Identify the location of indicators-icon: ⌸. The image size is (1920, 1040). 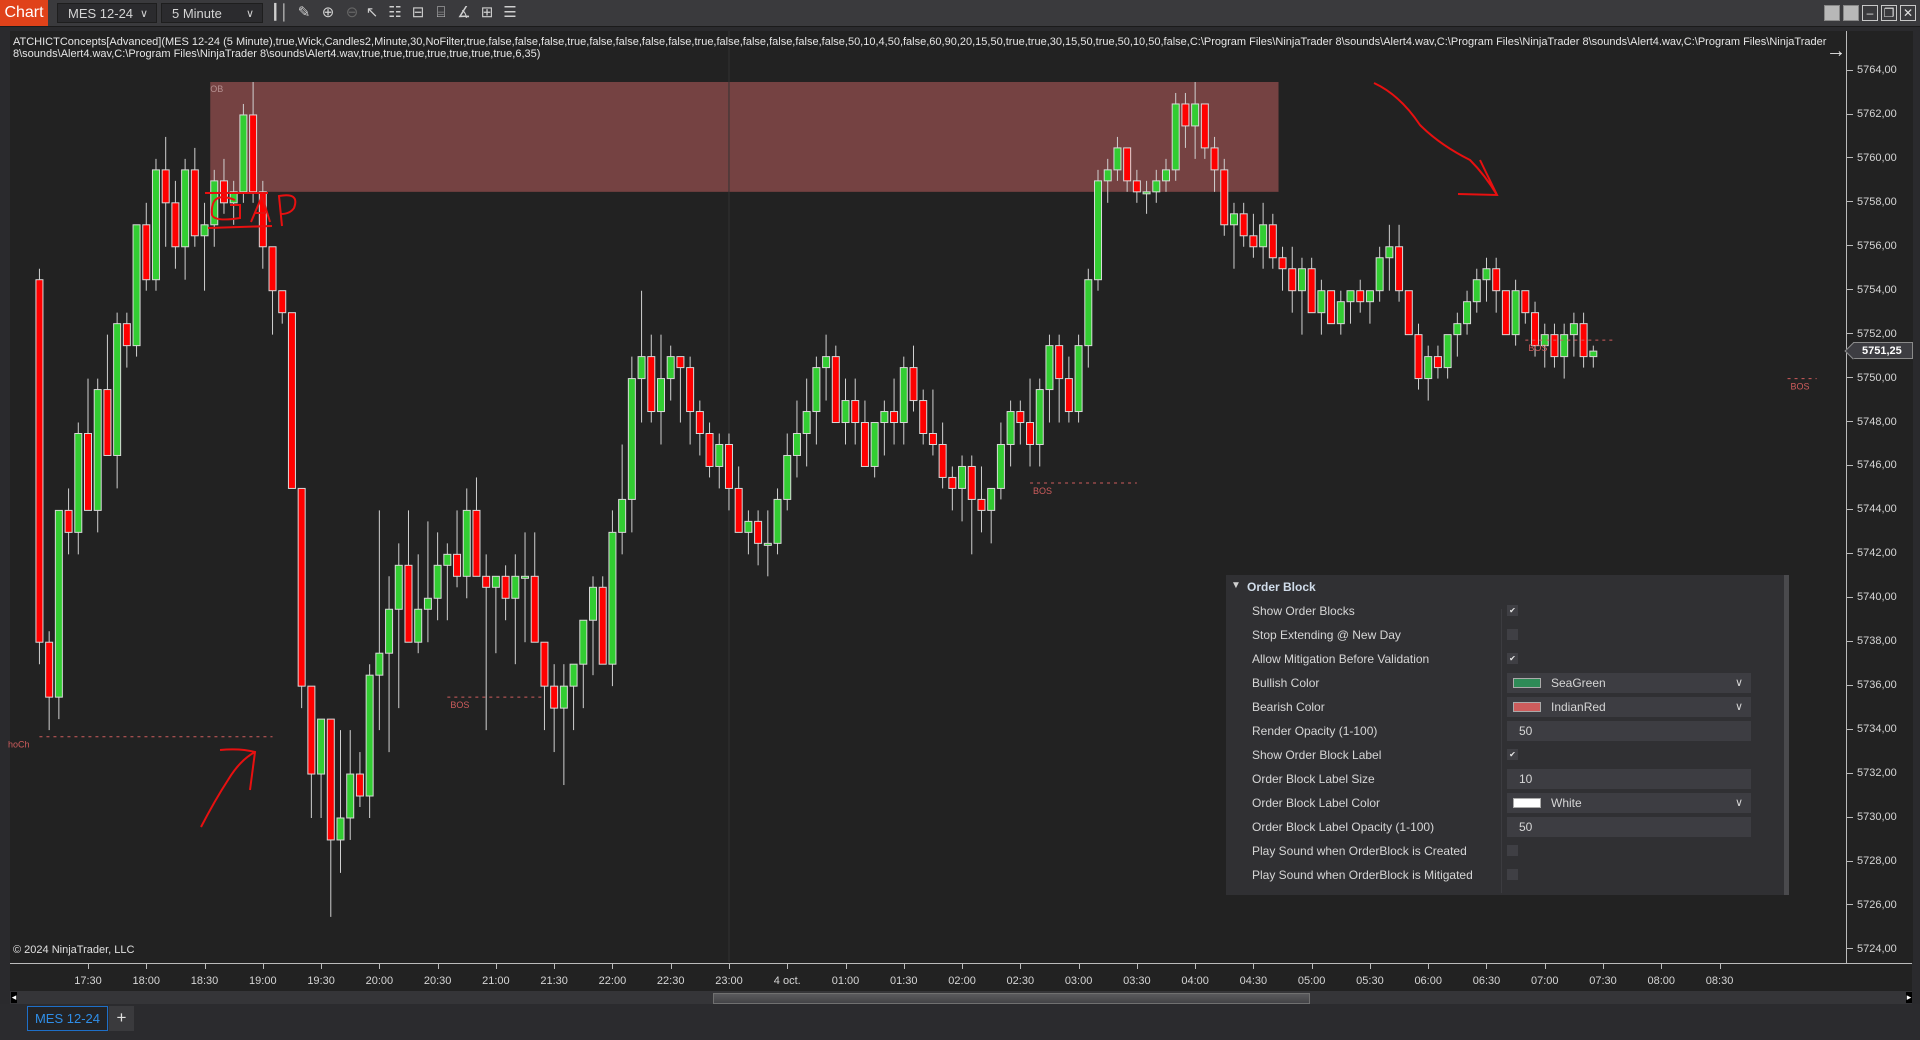
(441, 13).